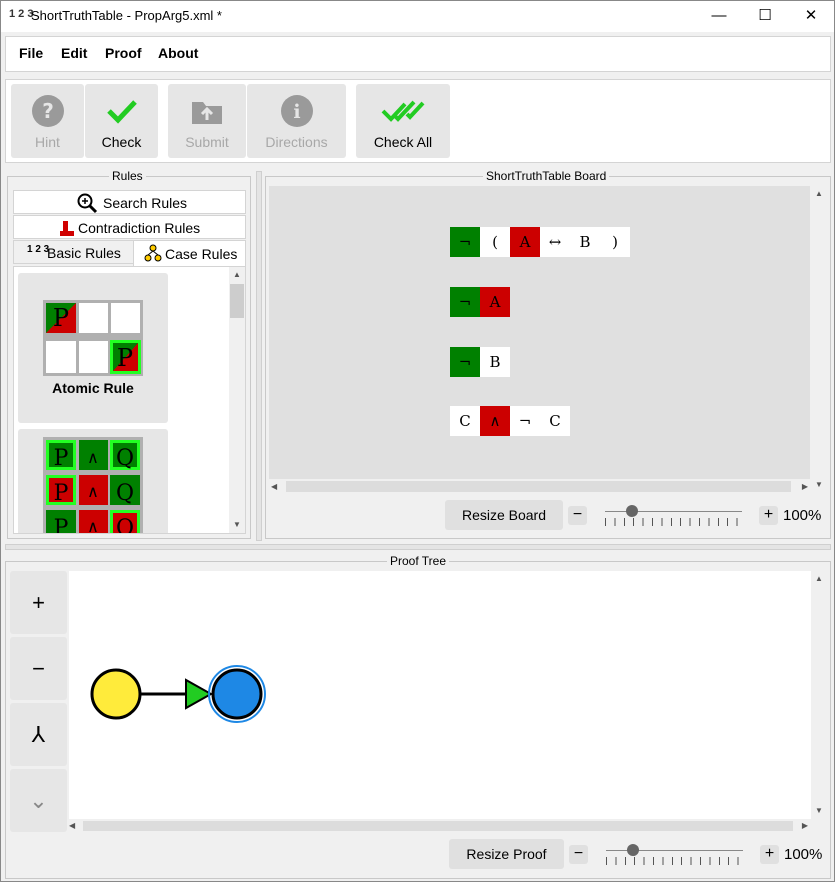 This screenshot has height=882, width=835. What do you see at coordinates (495, 242) in the screenshot?
I see `board-cell: (` at bounding box center [495, 242].